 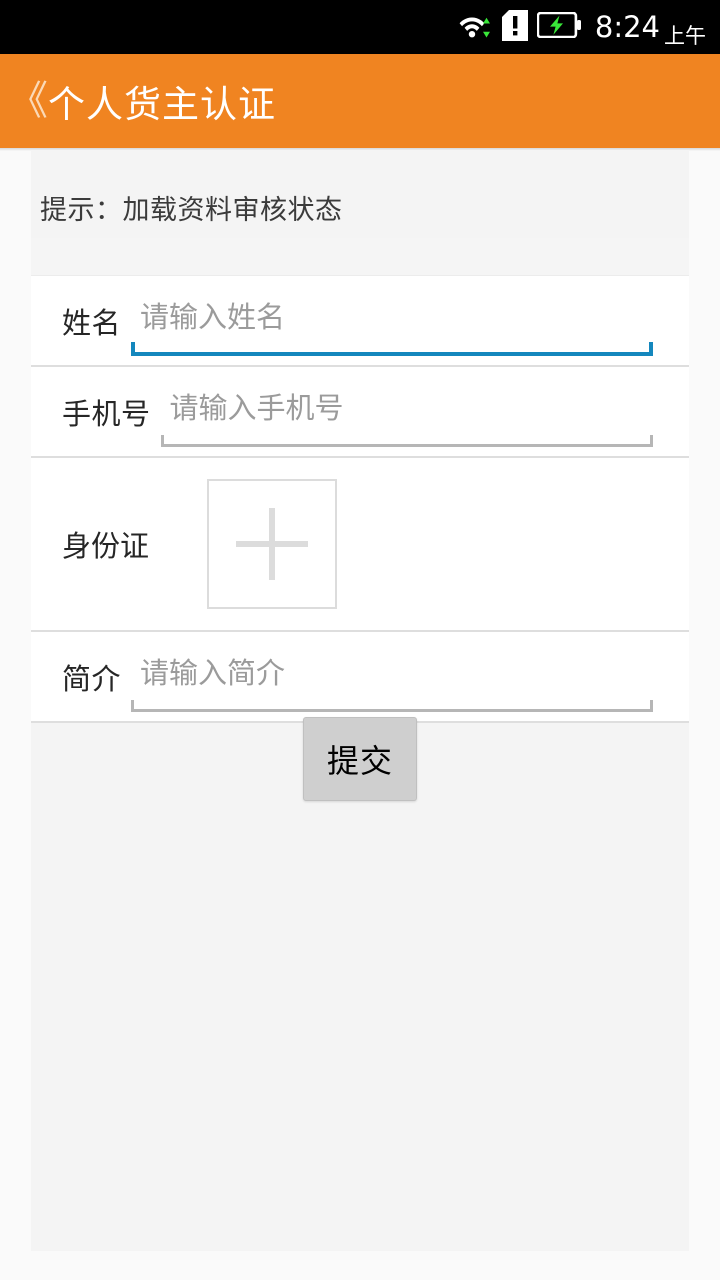 I want to click on page-title: 个人货主认证, so click(x=162, y=104).